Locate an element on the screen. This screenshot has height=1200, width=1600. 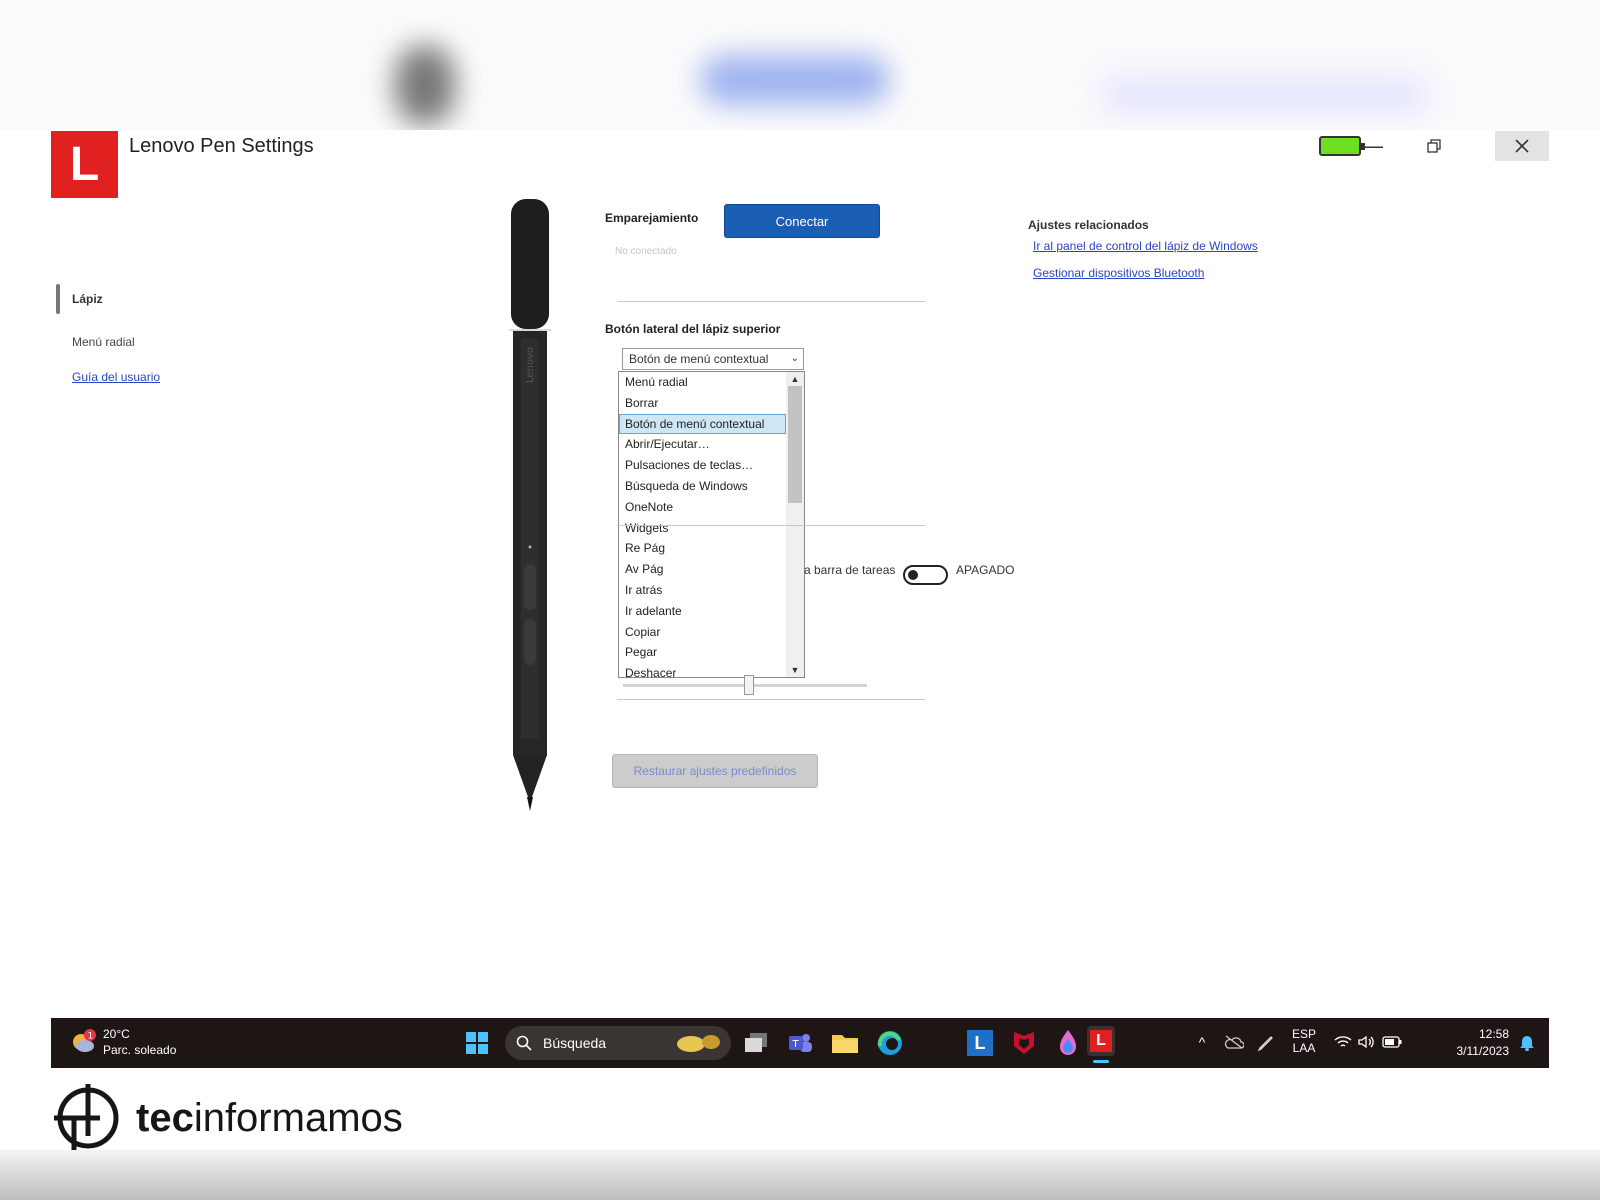
toggle-knob is located at coordinates (913, 575).